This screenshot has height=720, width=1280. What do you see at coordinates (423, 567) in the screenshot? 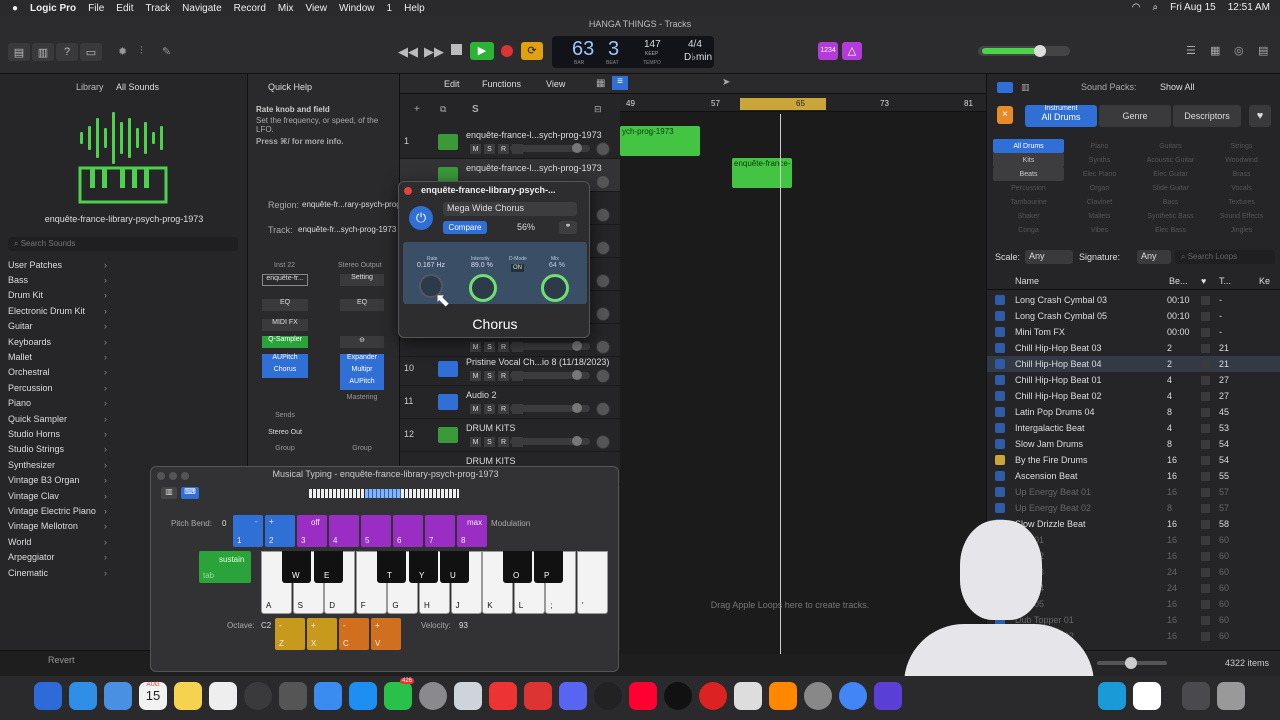
I see `black-key: Y` at bounding box center [423, 567].